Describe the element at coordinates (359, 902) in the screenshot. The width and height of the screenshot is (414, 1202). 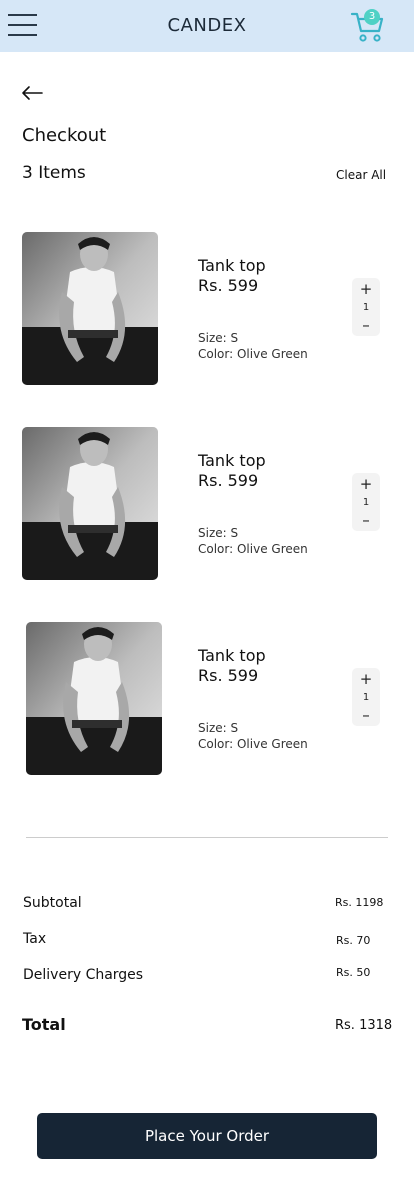
I see `subtotal-value: Rs. 1198` at that location.